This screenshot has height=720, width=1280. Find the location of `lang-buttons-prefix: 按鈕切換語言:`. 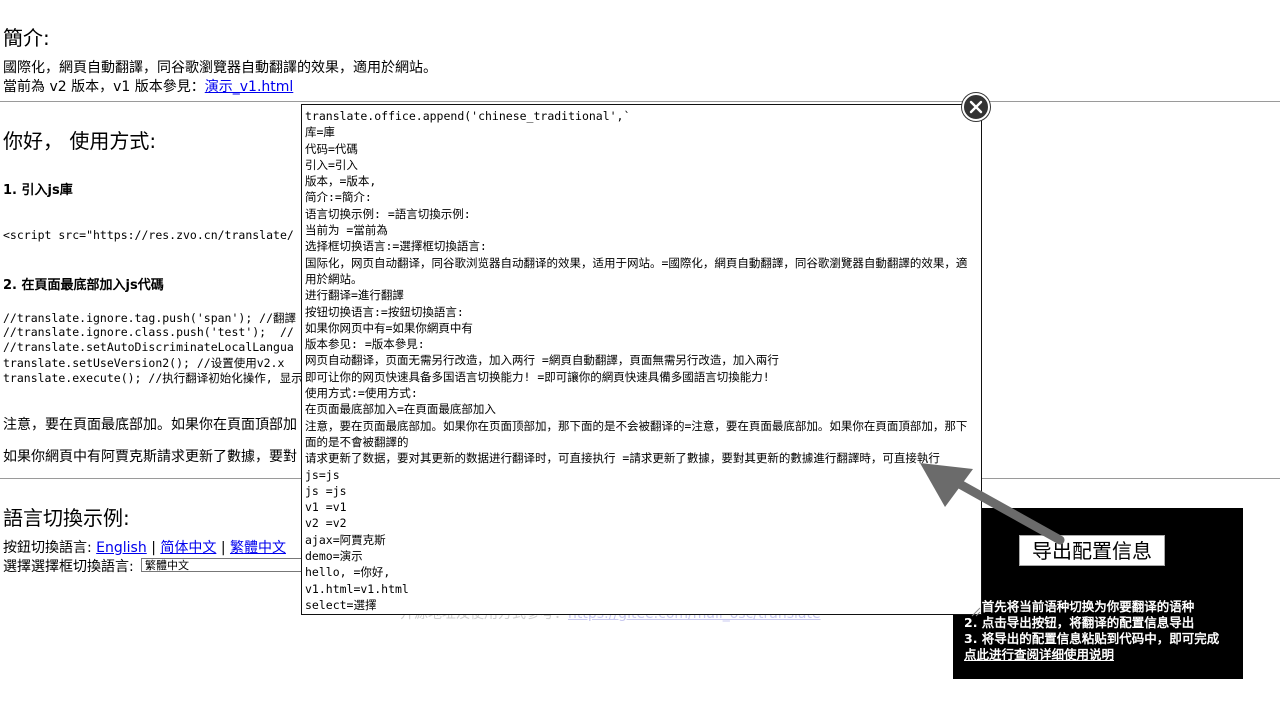

lang-buttons-prefix: 按鈕切換語言: is located at coordinates (50, 548).